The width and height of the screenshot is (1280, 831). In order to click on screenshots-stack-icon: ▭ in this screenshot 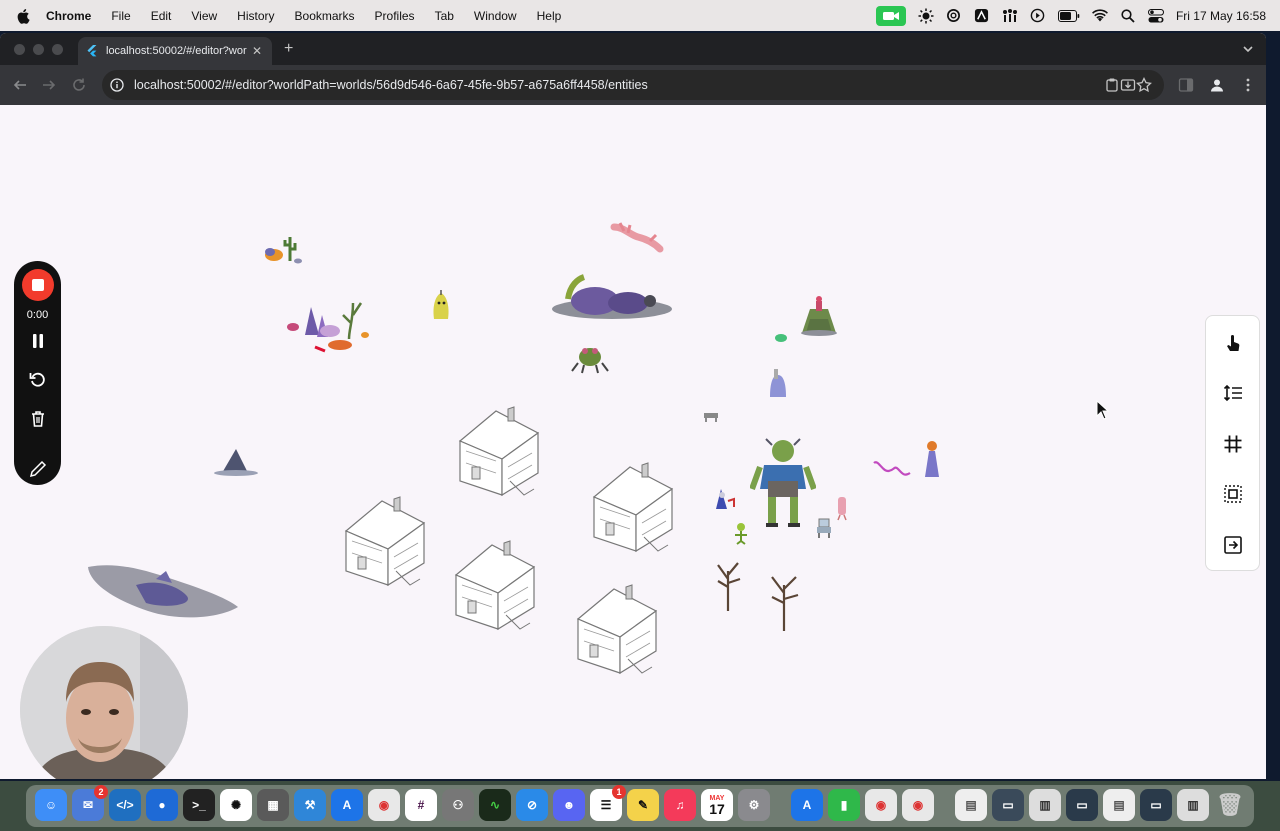, I will do `click(1156, 805)`.